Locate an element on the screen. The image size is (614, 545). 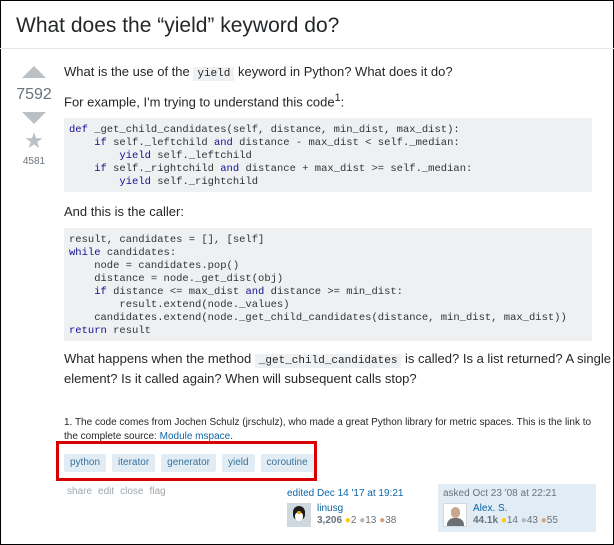
vote-cell: 7592 ★ 4581 is located at coordinates (34, 114).